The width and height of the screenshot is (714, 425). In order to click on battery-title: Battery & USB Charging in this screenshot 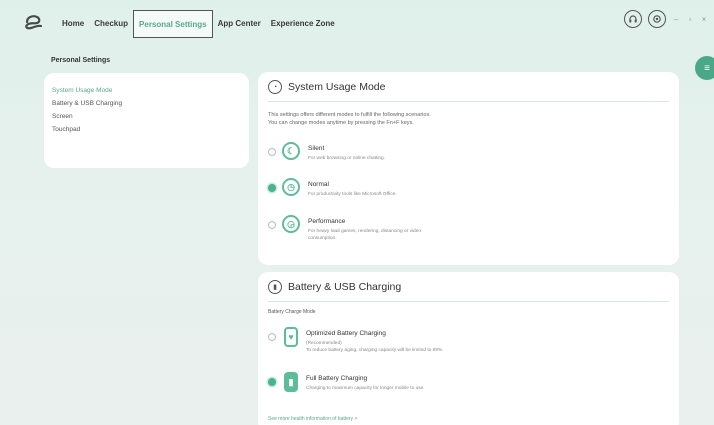, I will do `click(345, 287)`.